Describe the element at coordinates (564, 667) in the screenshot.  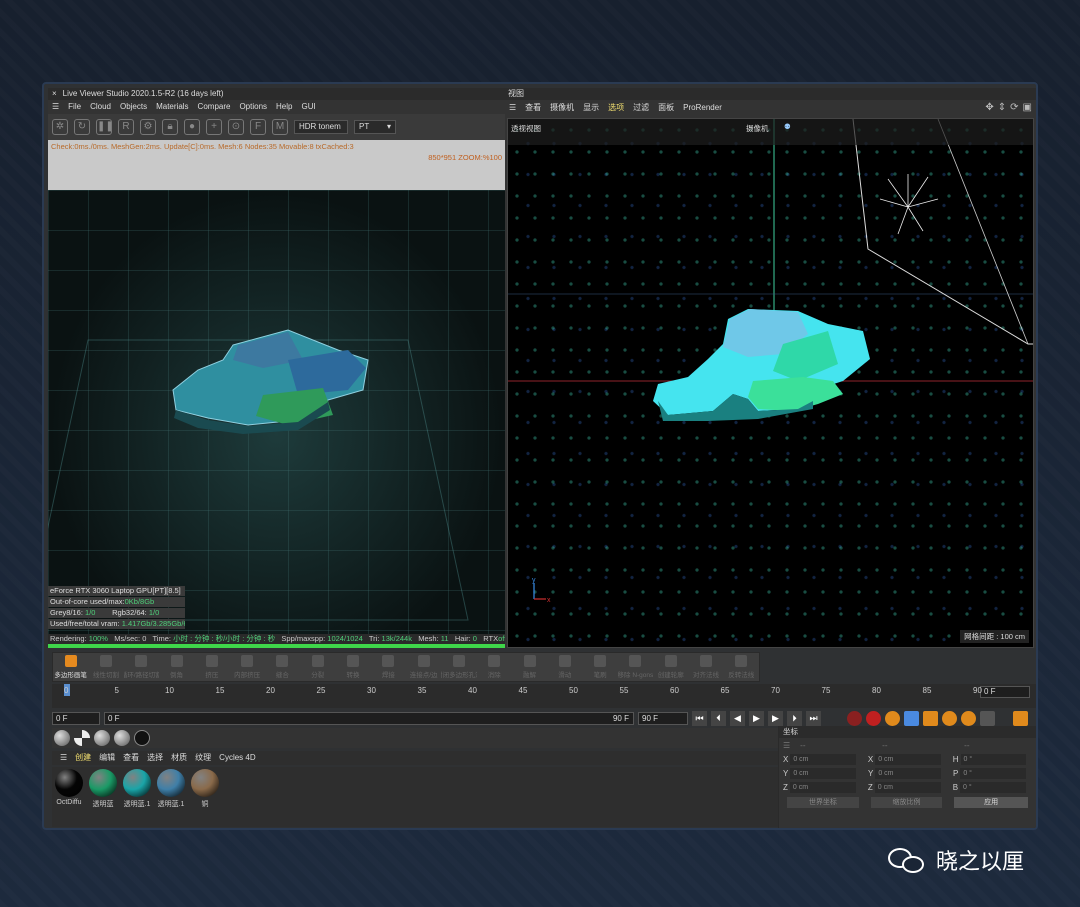
I see `tool-button: 滑动` at that location.